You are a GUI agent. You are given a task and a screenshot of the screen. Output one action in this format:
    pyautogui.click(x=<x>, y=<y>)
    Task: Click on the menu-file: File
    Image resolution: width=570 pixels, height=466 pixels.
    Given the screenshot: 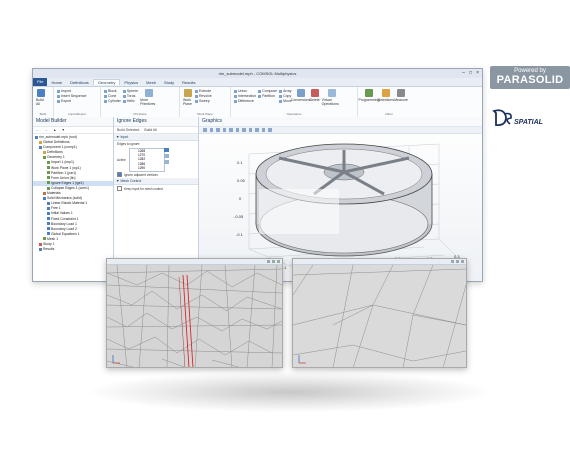 What is the action you would take?
    pyautogui.click(x=40, y=82)
    